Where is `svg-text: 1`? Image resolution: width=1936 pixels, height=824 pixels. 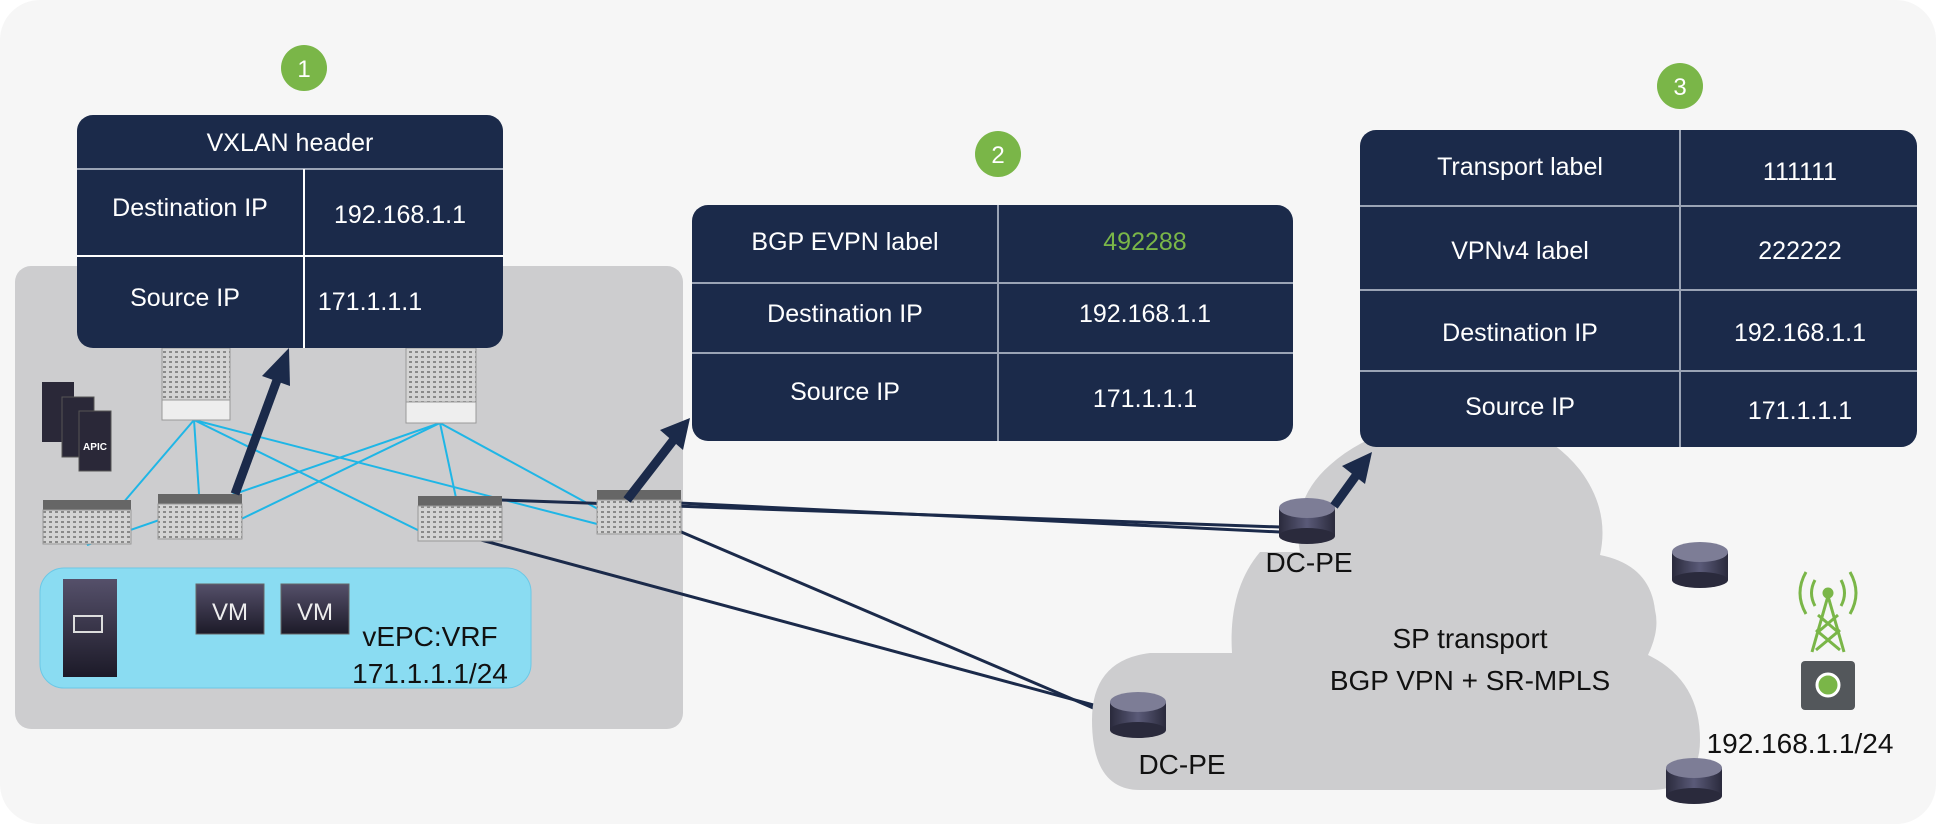 svg-text: 1 is located at coordinates (303, 69).